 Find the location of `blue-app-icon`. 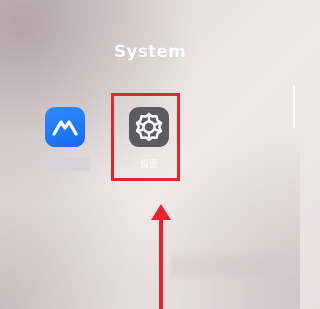

blue-app-icon is located at coordinates (65, 127).